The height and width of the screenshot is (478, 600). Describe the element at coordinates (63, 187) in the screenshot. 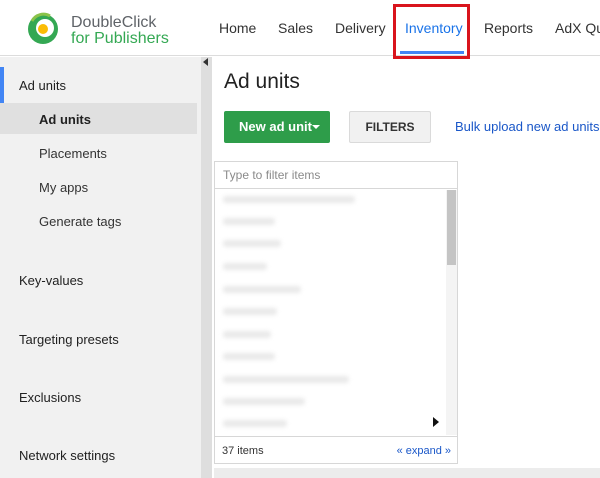

I see `sidebar-item-my-apps: My apps` at that location.